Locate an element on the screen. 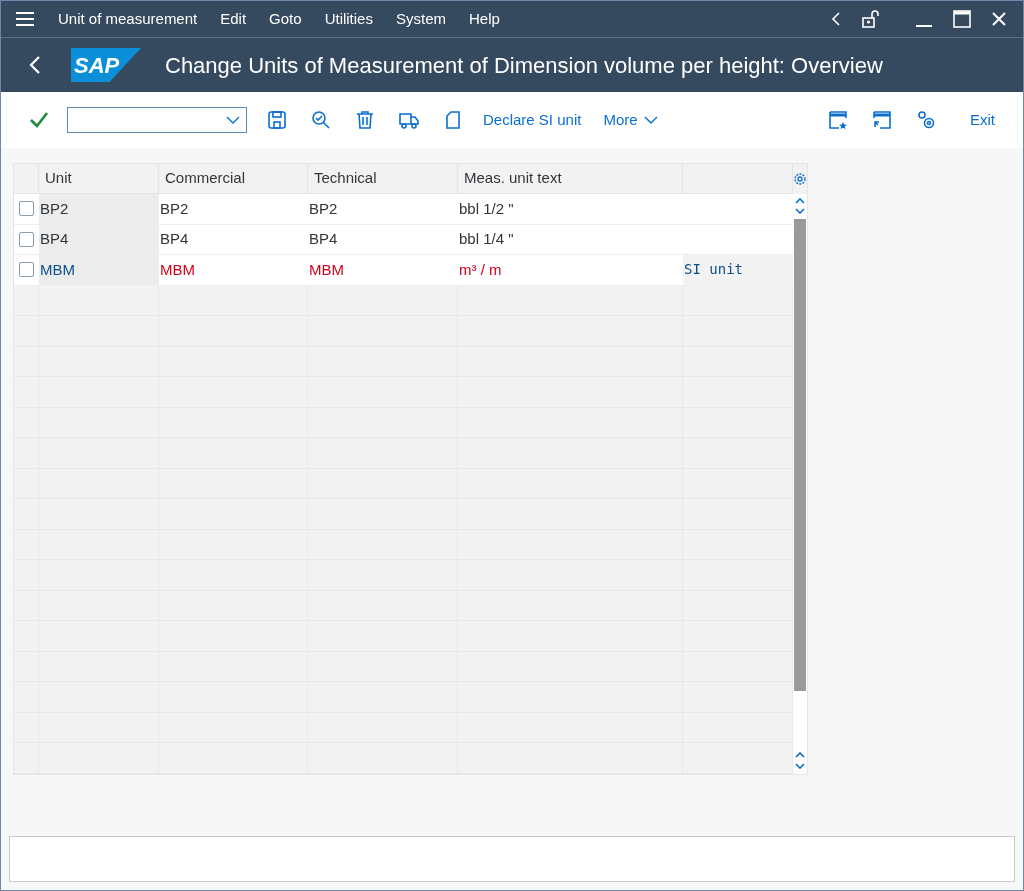 This screenshot has height=891, width=1024. command-field is located at coordinates (157, 120).